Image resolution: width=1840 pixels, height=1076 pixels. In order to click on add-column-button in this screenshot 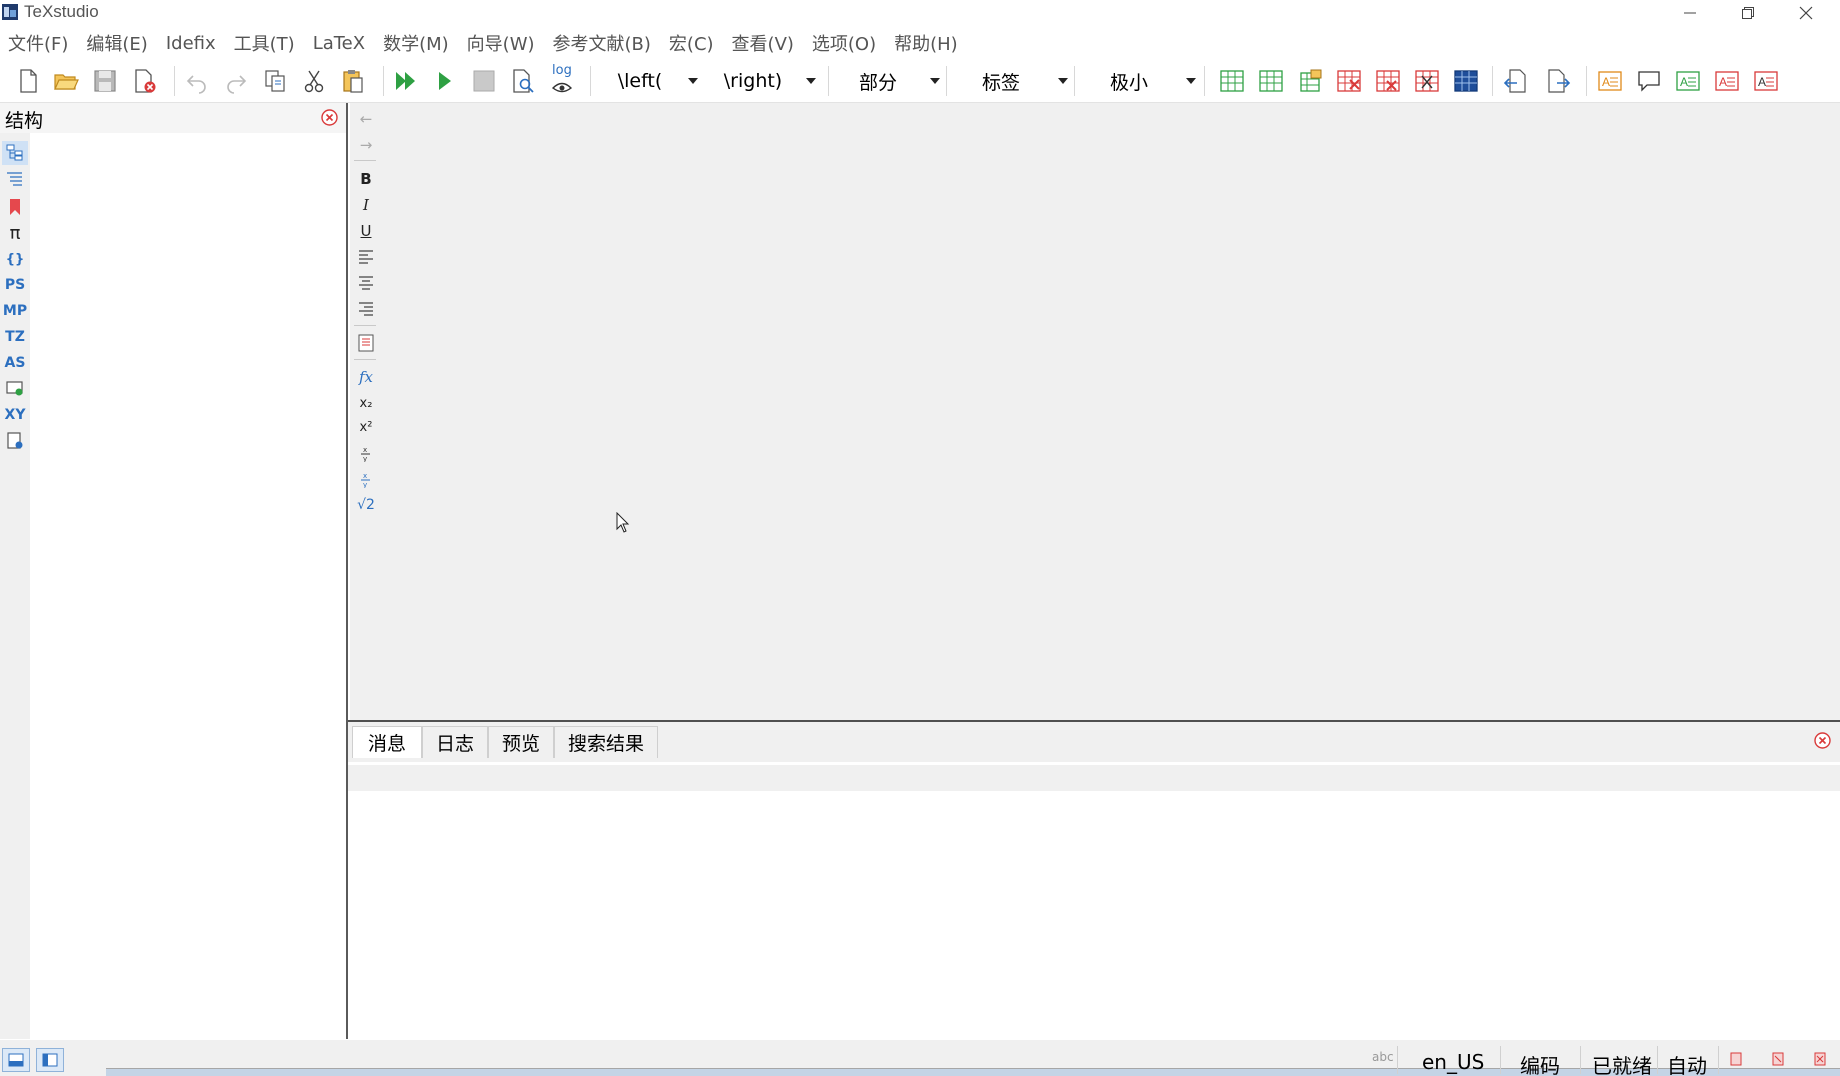, I will do `click(1310, 81)`.